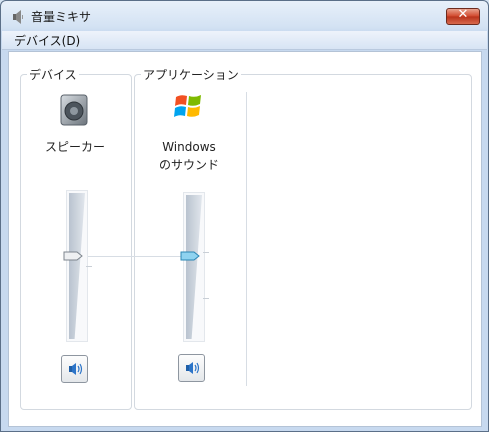 This screenshot has width=489, height=432. I want to click on menu-device: デバイス(D), so click(47, 40).